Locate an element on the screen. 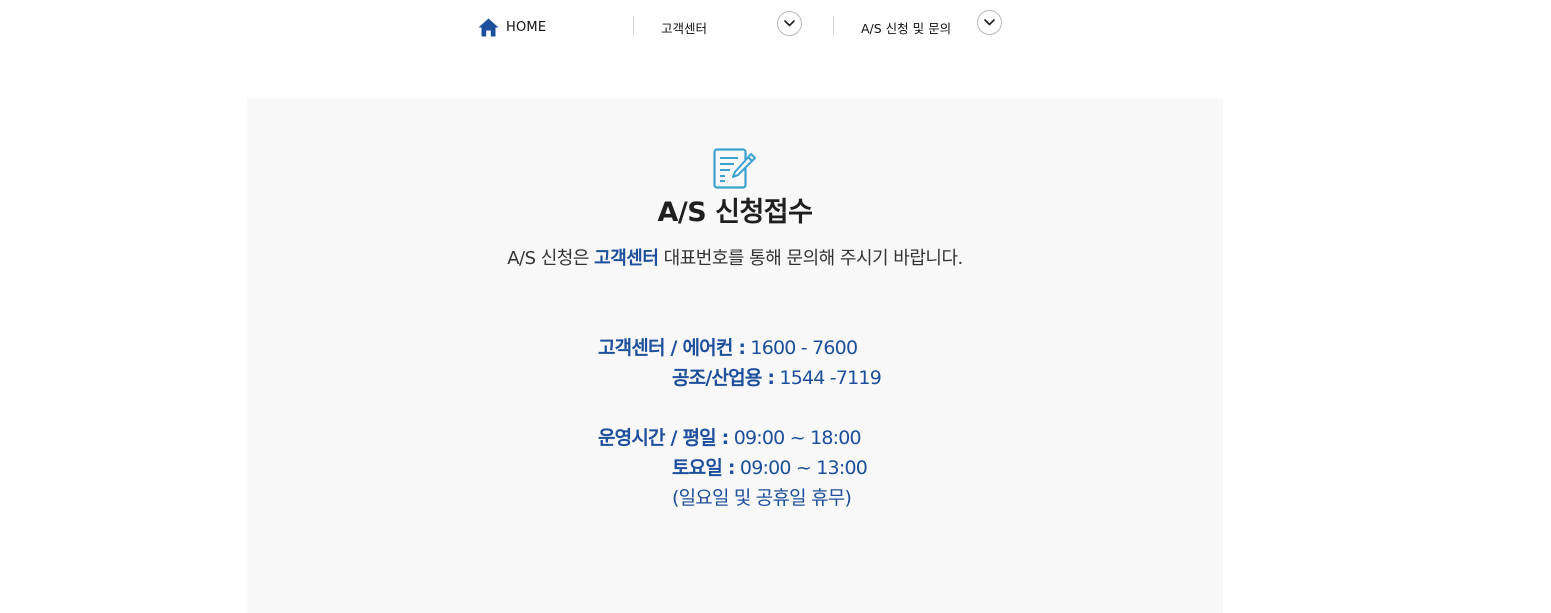 This screenshot has height=613, width=1551. page-title: A/S 신청접수 is located at coordinates (735, 212).